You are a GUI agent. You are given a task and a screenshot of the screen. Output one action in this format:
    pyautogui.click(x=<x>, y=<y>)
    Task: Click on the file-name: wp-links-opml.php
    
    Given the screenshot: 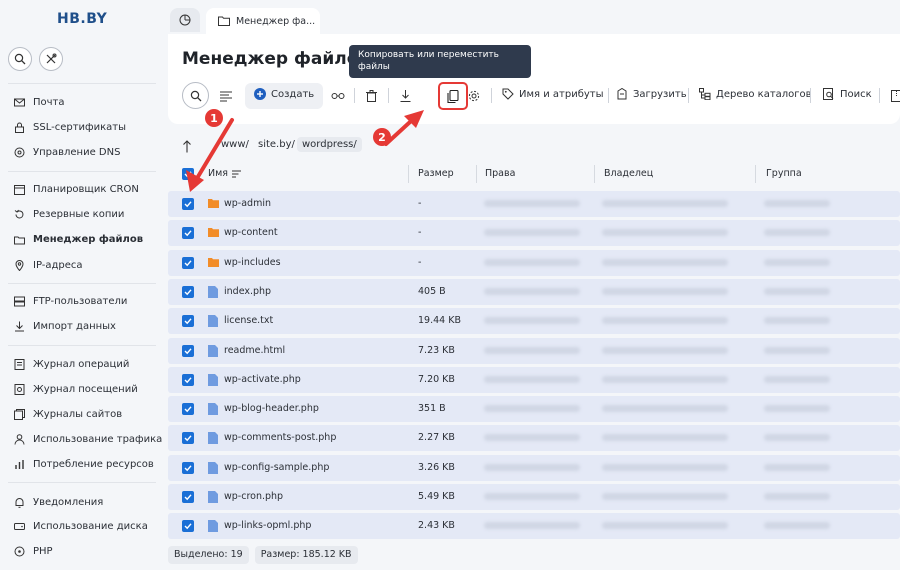 What is the action you would take?
    pyautogui.click(x=267, y=525)
    